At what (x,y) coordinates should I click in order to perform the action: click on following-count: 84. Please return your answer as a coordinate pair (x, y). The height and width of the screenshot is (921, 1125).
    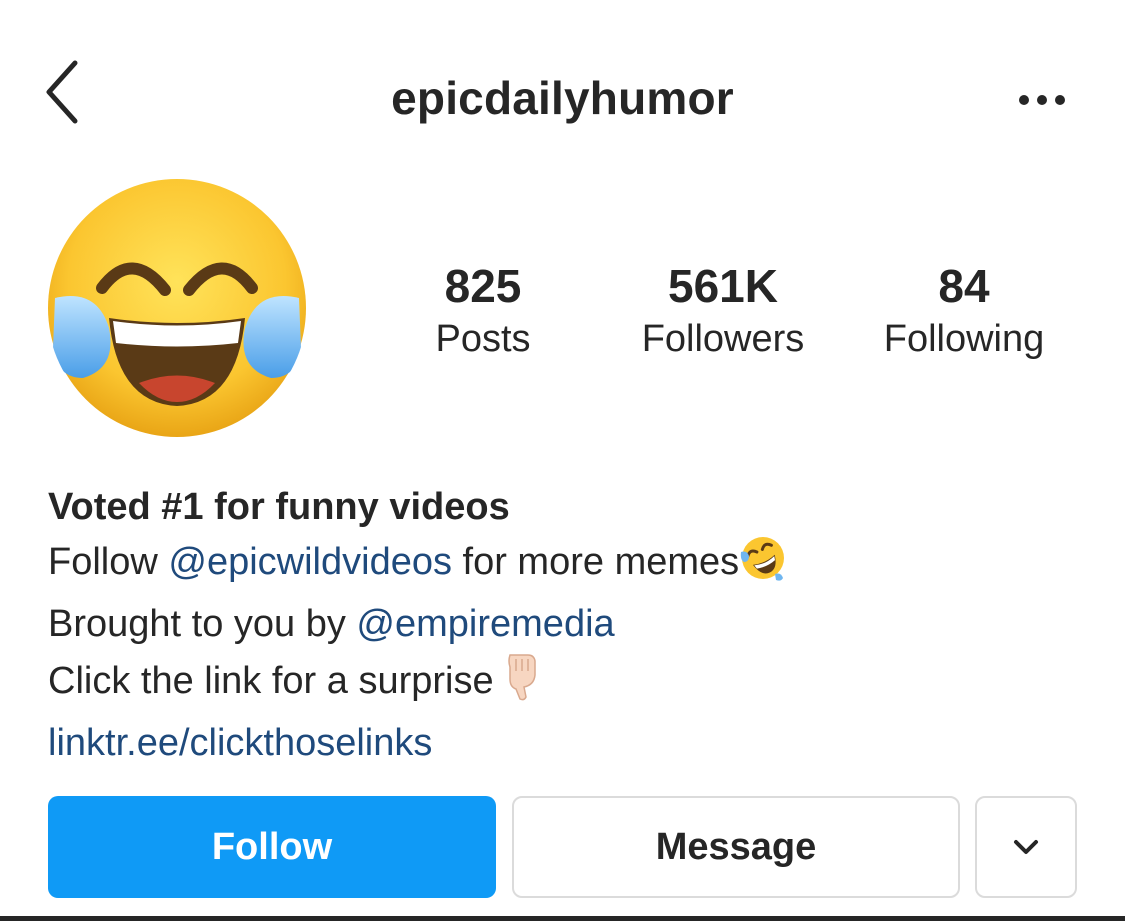
    Looking at the image, I should click on (964, 286).